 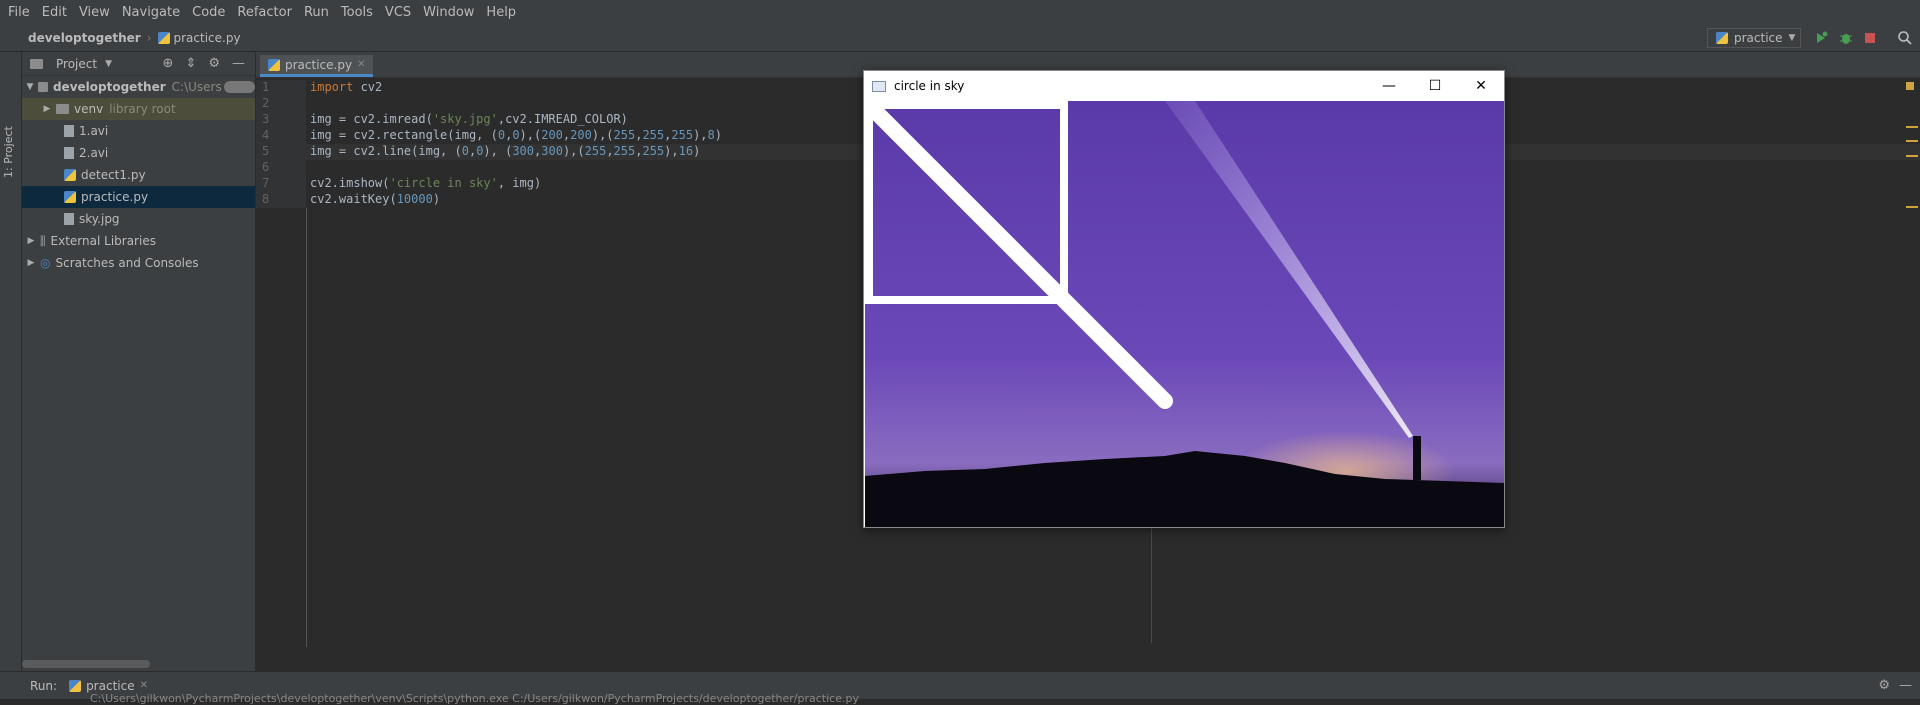 What do you see at coordinates (151, 12) in the screenshot?
I see `menu-navigate: Navigate` at bounding box center [151, 12].